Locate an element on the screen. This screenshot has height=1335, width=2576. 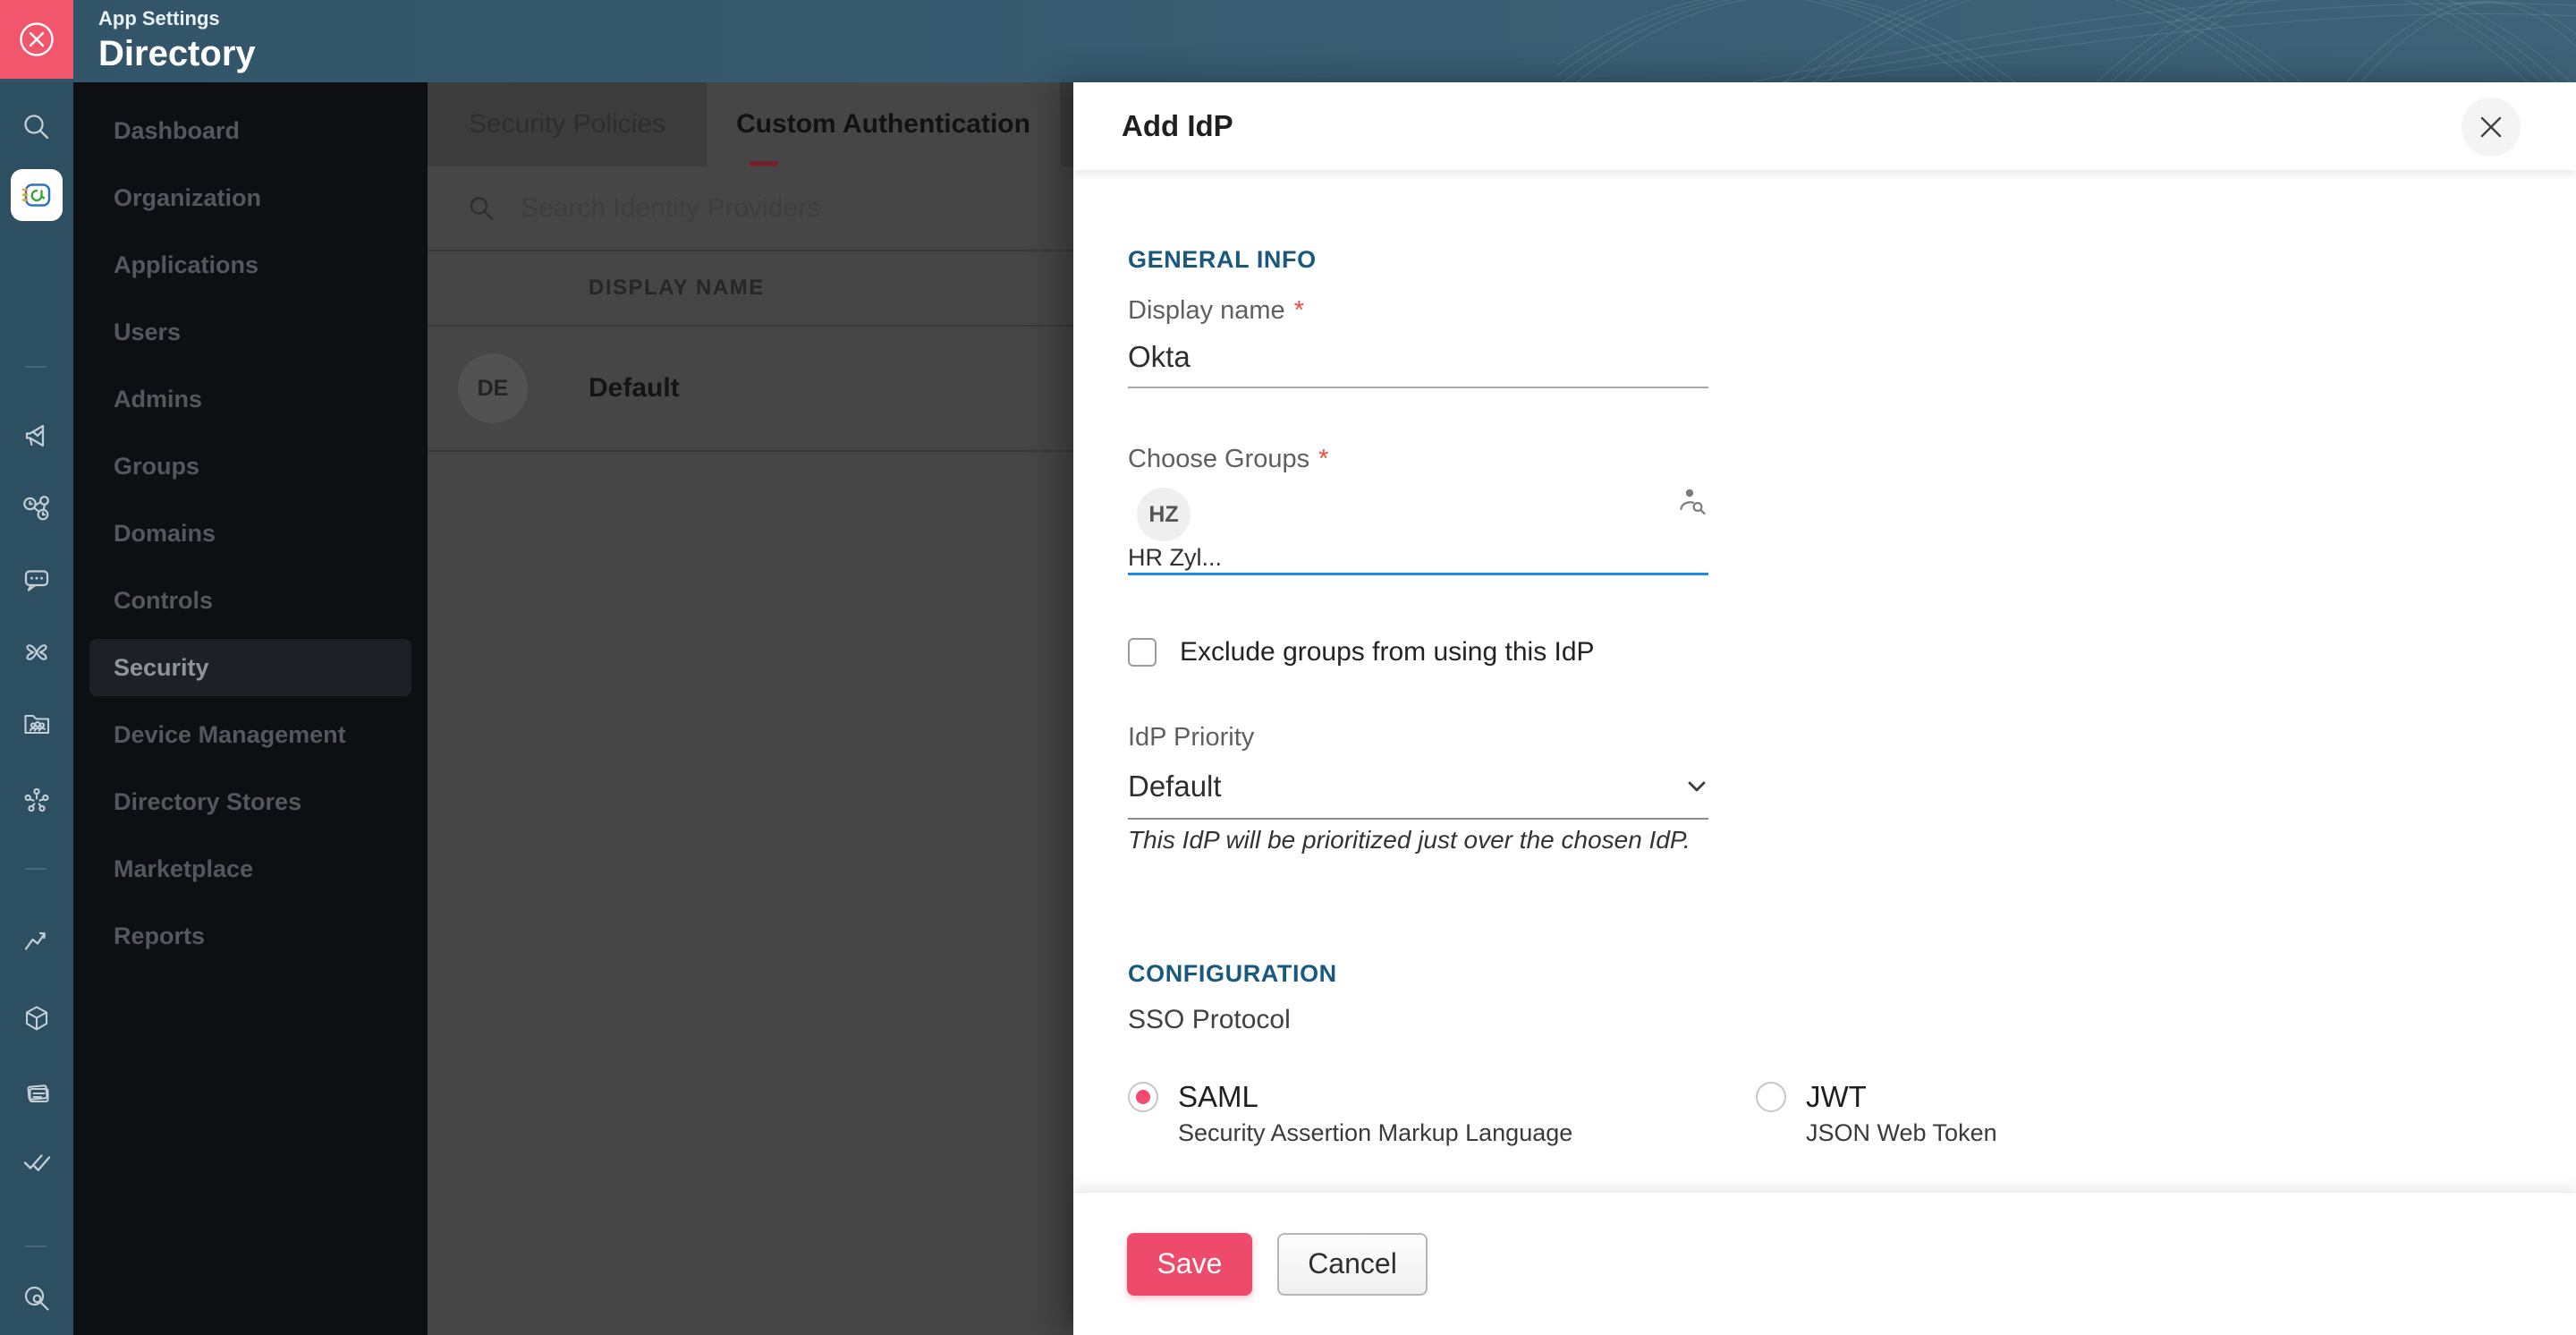
table-header: DISPLAY NAME is located at coordinates (750, 289).